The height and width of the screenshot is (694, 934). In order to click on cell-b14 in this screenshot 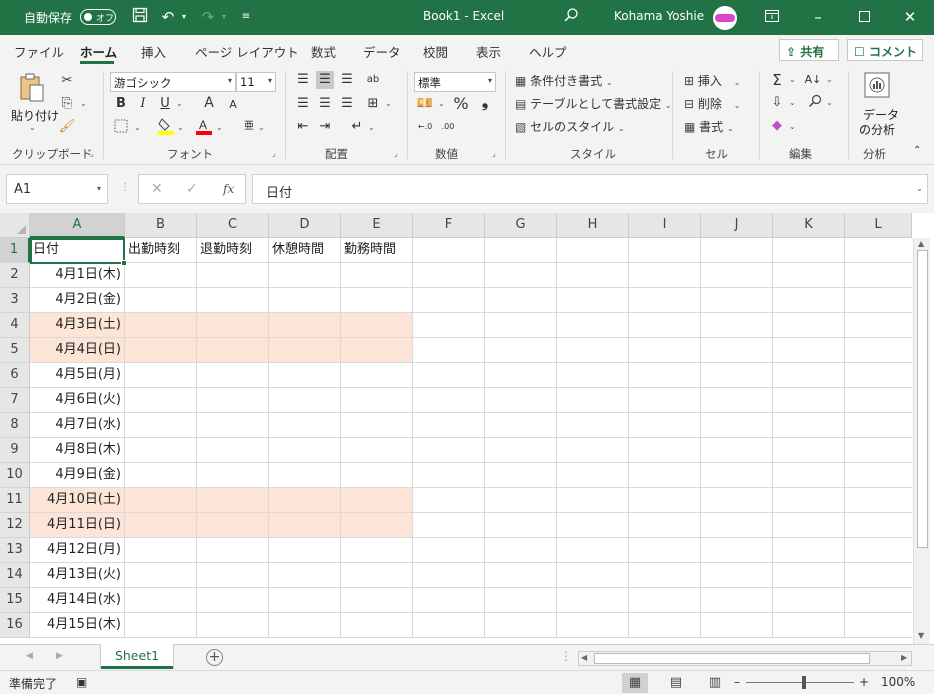, I will do `click(161, 575)`.